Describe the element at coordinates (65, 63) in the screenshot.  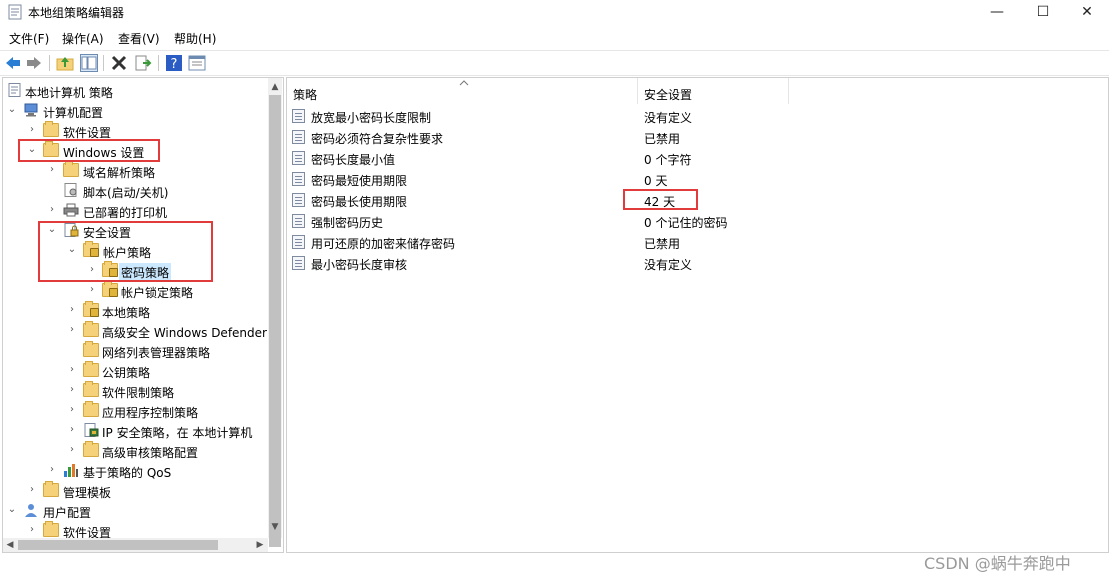
I see `up-folder-icon` at that location.